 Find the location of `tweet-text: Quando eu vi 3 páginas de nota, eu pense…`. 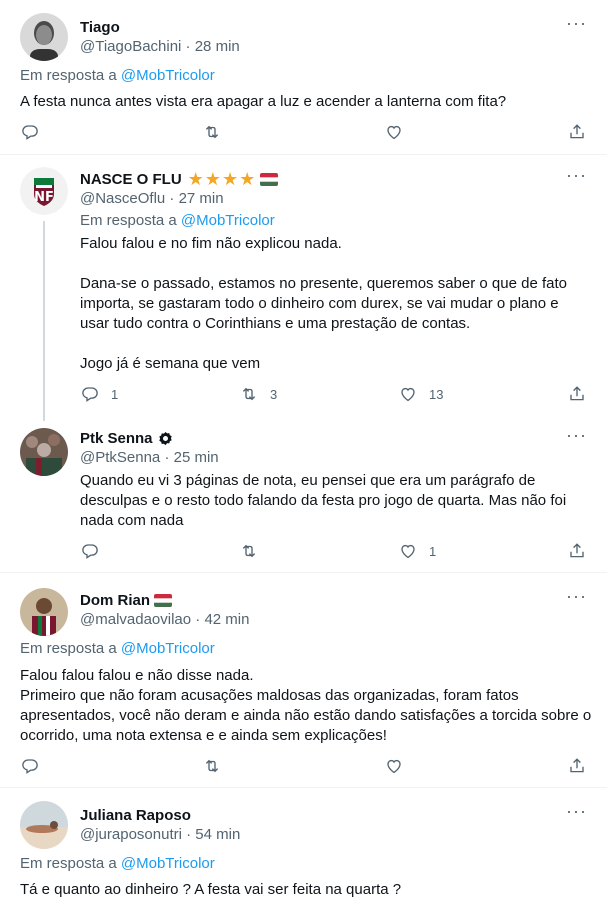

tweet-text: Quando eu vi 3 páginas de nota, eu pense… is located at coordinates (325, 500).